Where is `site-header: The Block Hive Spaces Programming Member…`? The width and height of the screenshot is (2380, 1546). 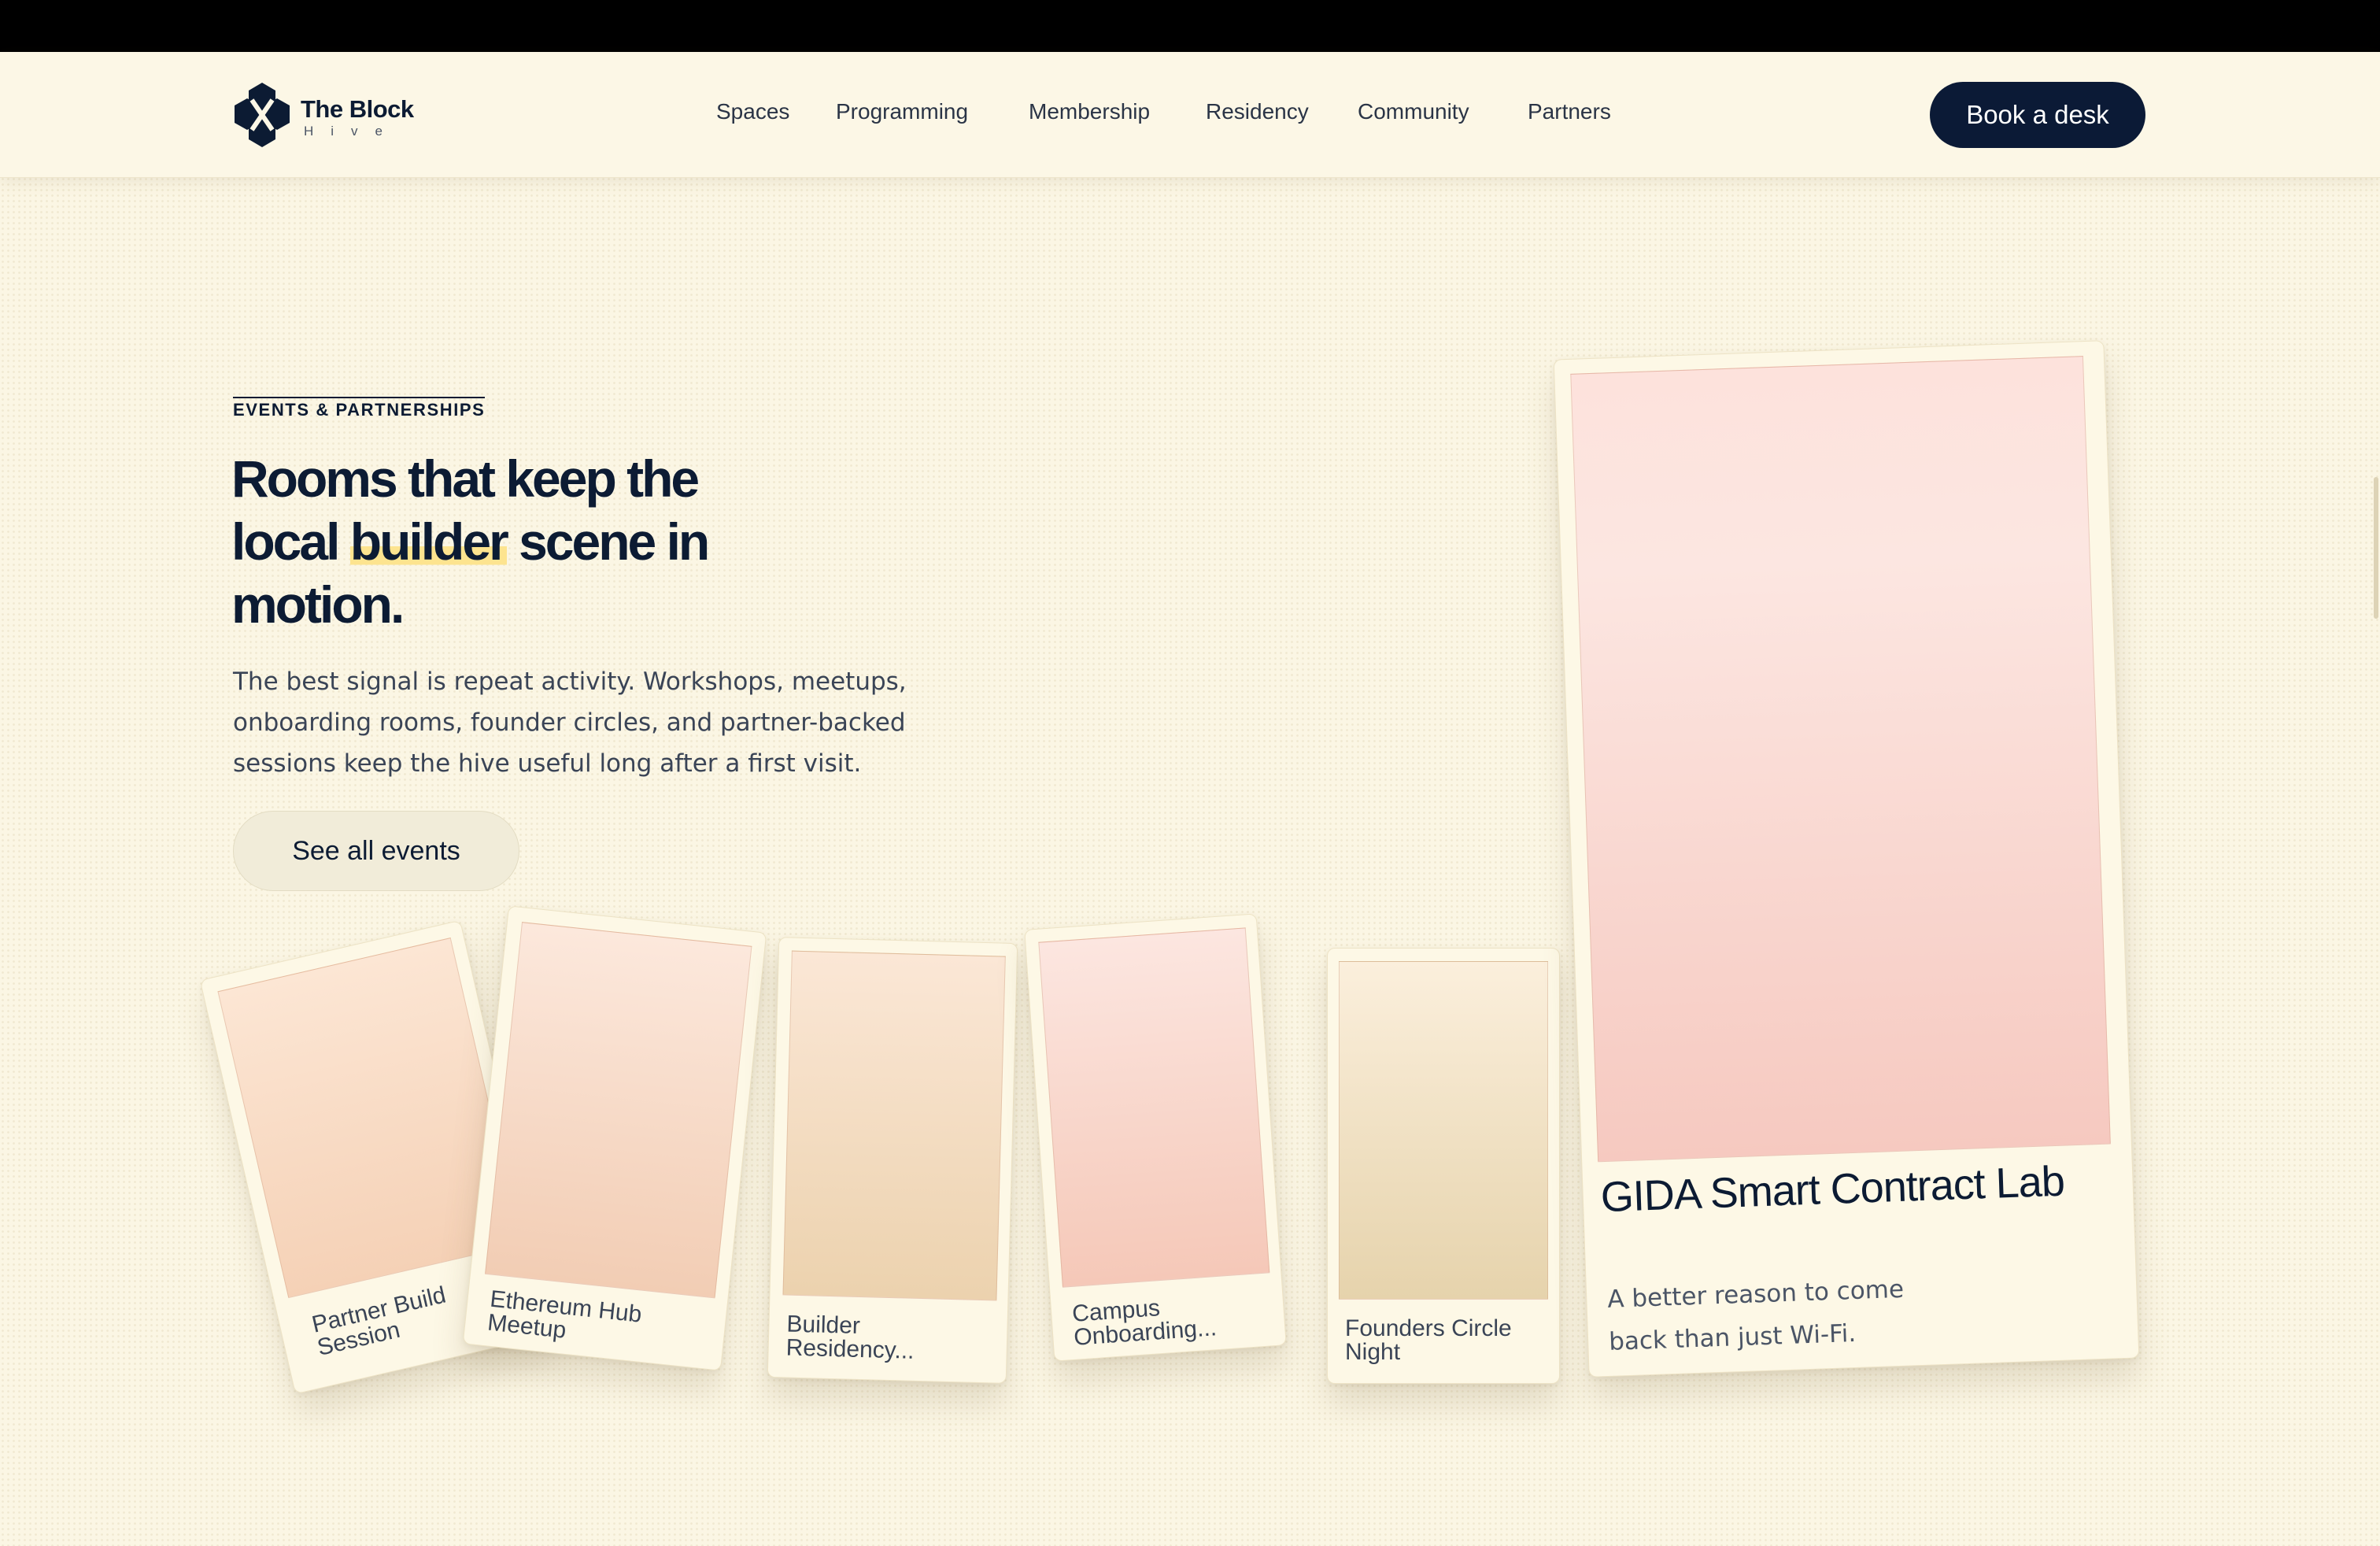
site-header: The Block Hive Spaces Programming Member… is located at coordinates (1190, 115).